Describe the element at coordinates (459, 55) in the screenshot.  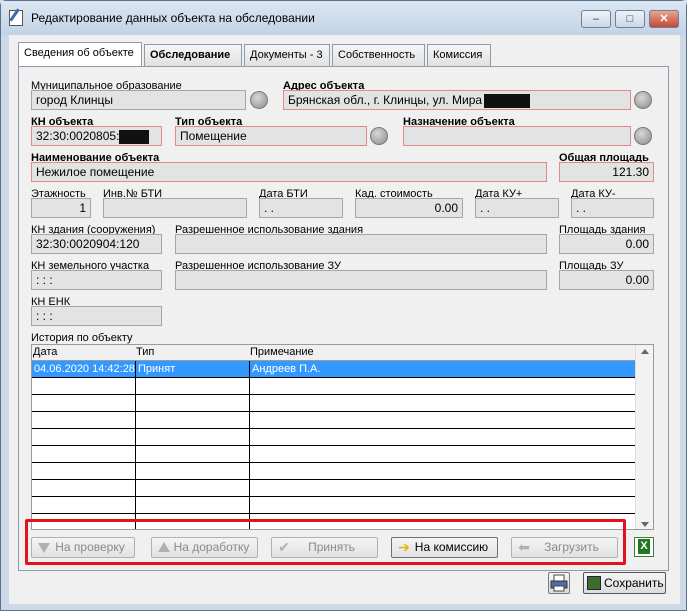
I see `tab-commission: Комиссия` at that location.